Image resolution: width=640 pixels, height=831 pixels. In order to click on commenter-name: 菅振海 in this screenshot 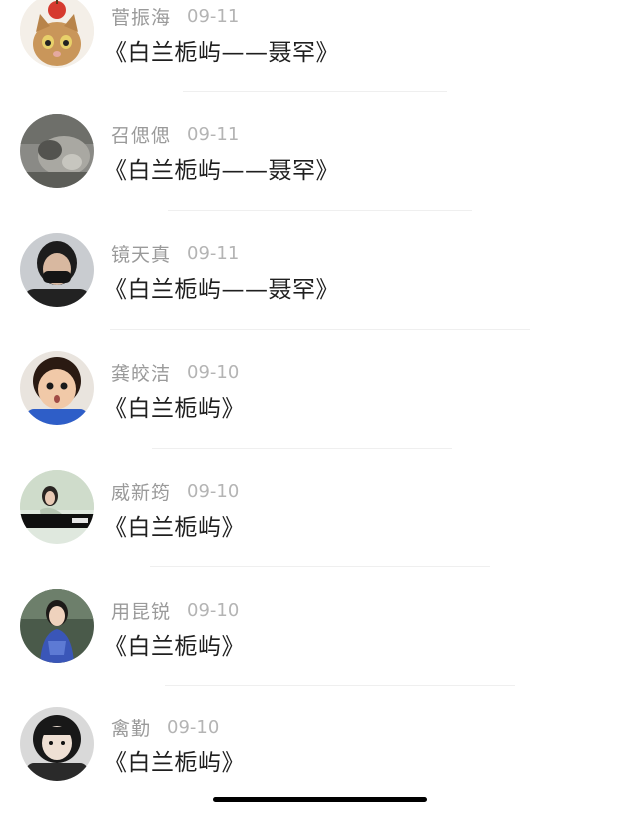, I will do `click(141, 16)`.